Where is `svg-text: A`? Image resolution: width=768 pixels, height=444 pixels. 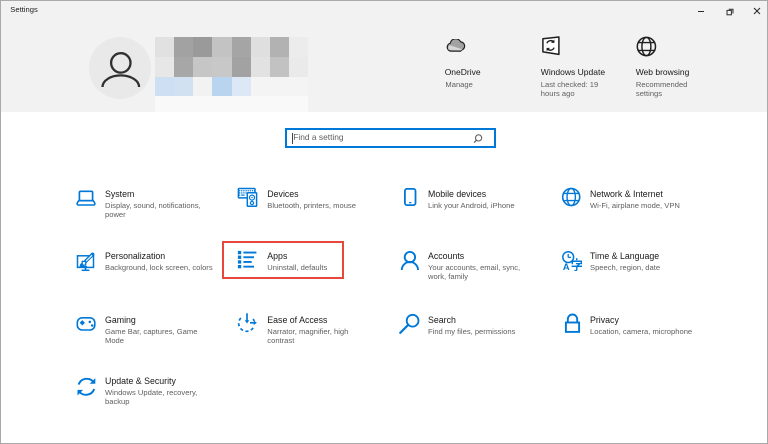
svg-text: A is located at coordinates (566, 266).